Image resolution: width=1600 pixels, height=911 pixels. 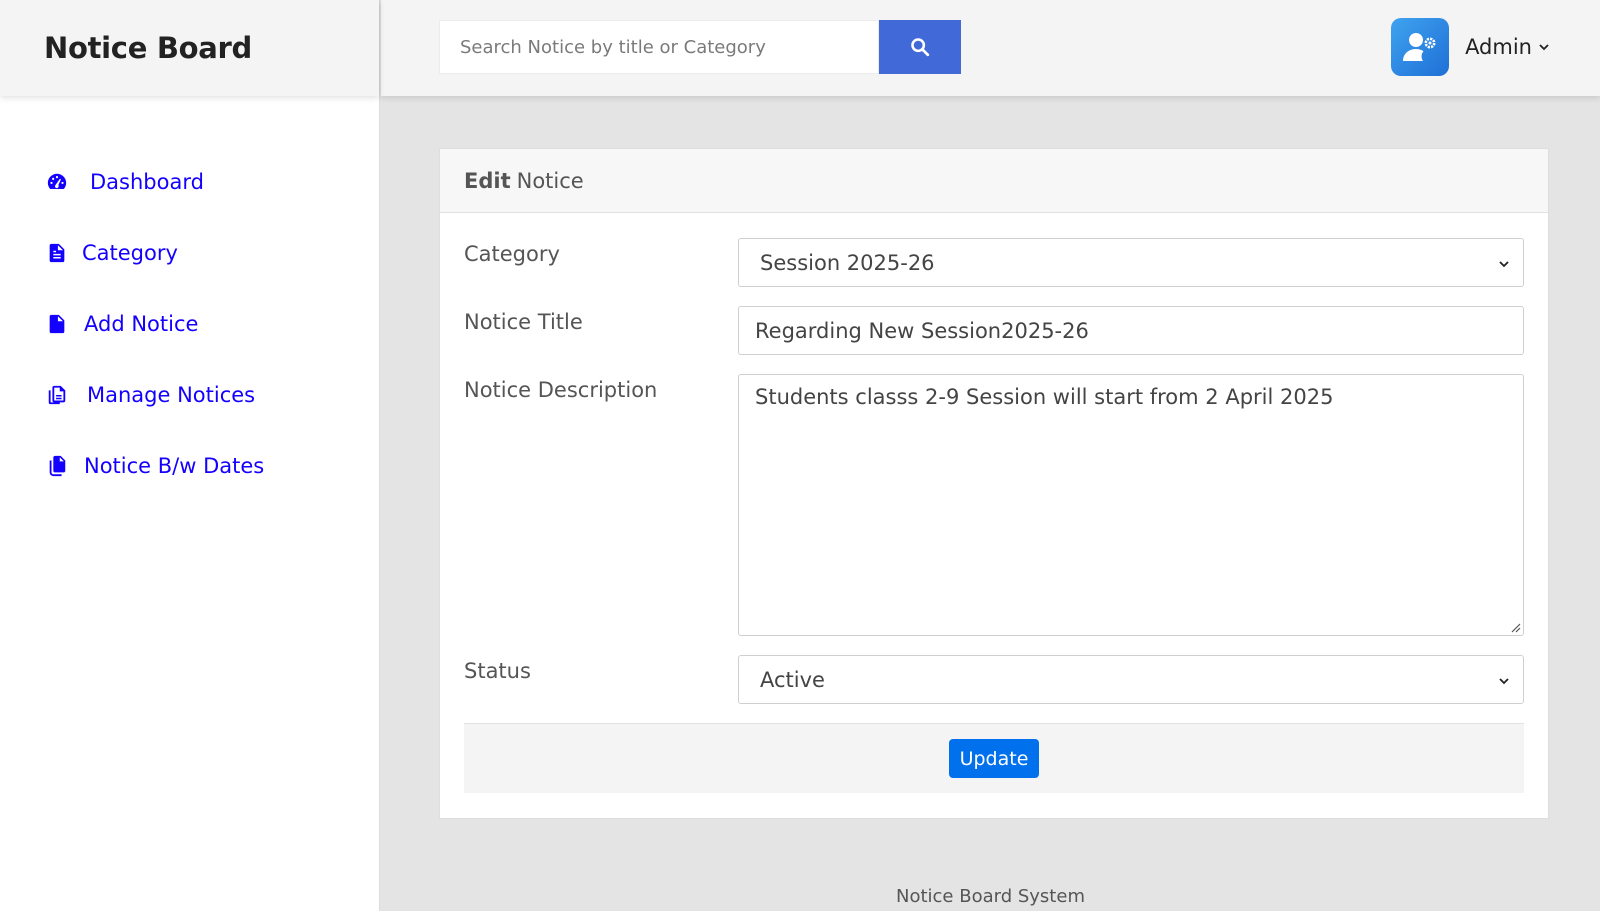 I want to click on avatar, so click(x=1420, y=47).